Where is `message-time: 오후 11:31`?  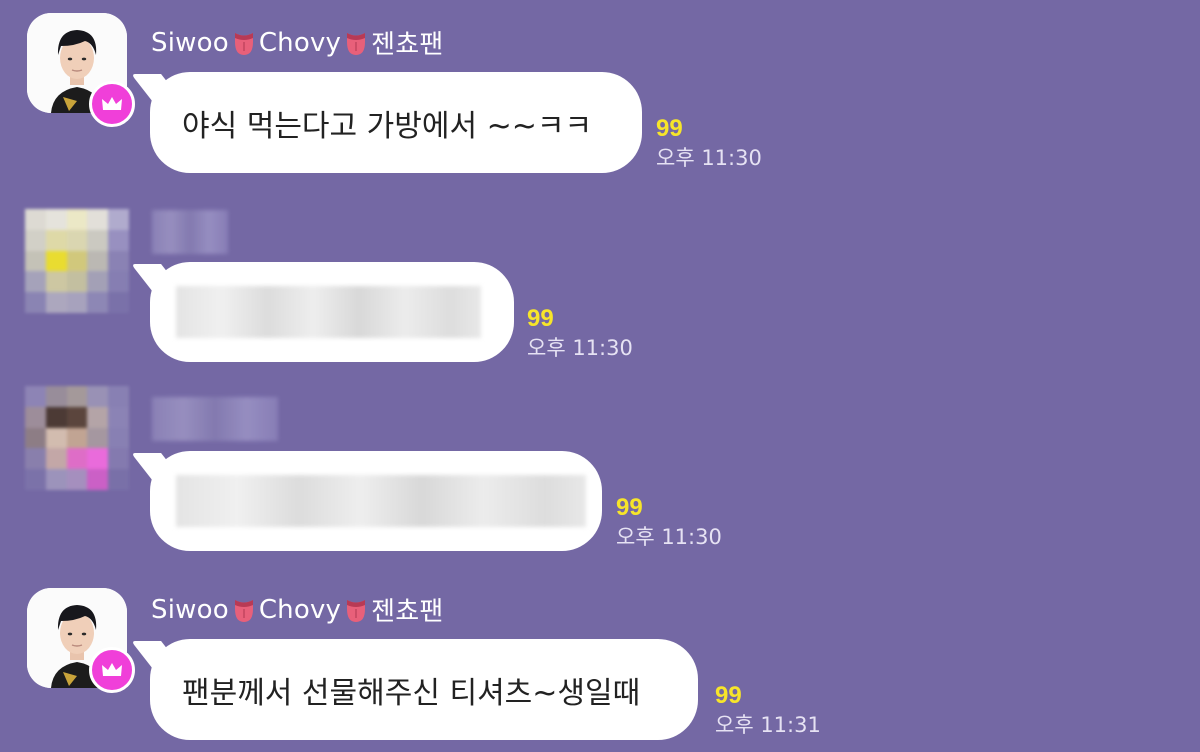 message-time: 오후 11:31 is located at coordinates (768, 725).